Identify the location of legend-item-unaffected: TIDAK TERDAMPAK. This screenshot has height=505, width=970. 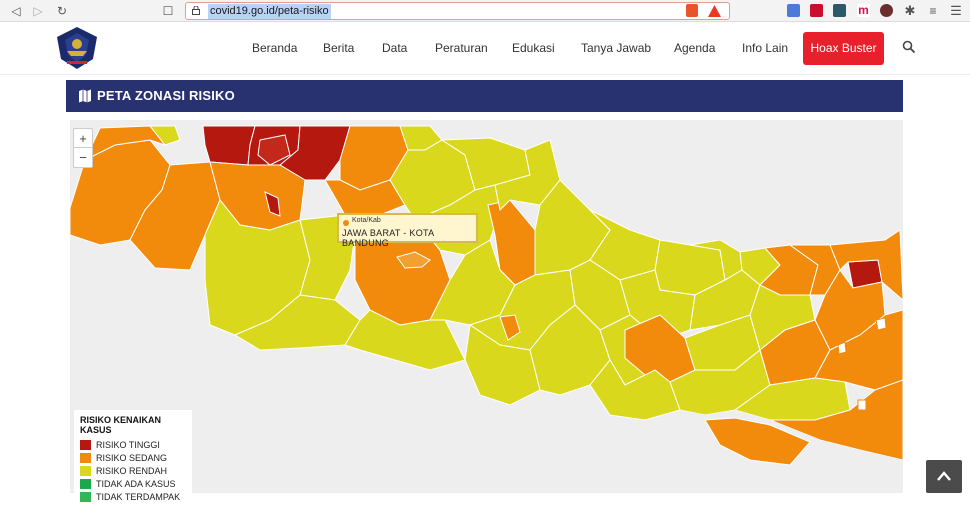
(133, 498).